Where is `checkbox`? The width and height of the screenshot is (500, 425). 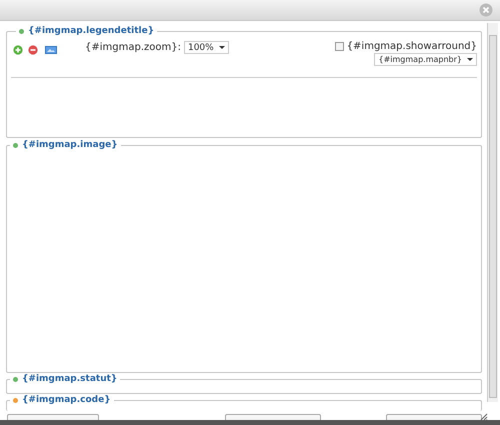
checkbox is located at coordinates (339, 46).